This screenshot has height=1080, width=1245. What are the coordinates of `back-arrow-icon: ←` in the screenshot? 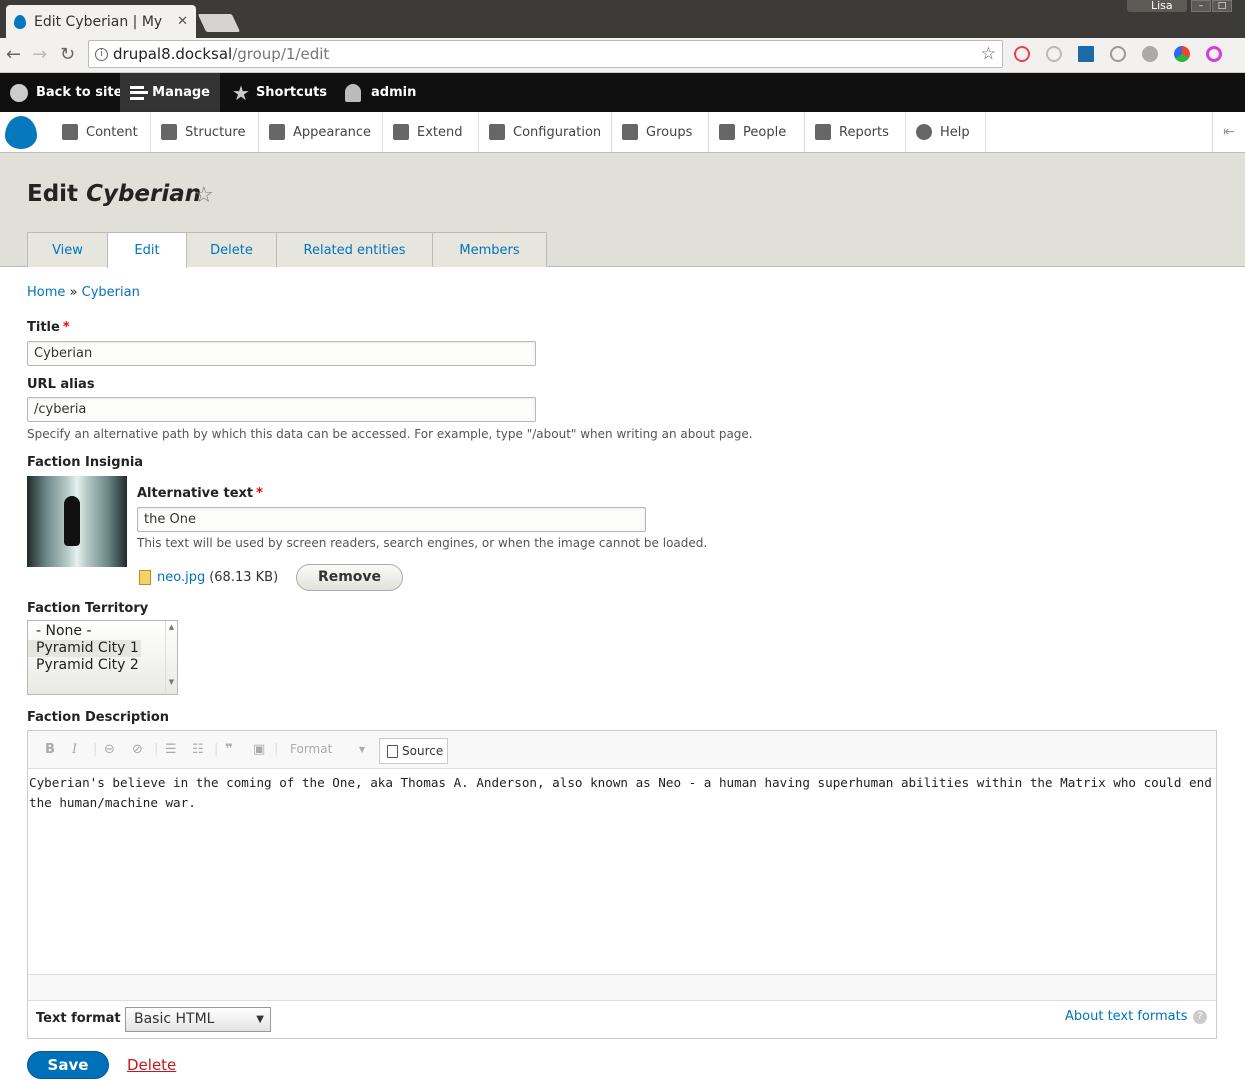 It's located at (13, 54).